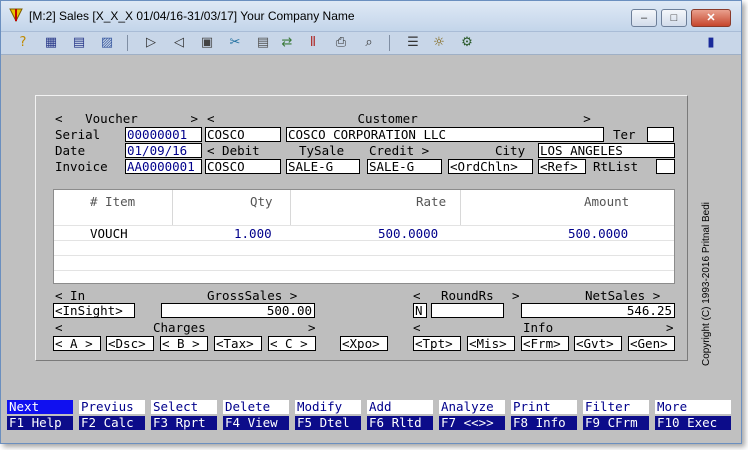 The height and width of the screenshot is (450, 748). Describe the element at coordinates (413, 43) in the screenshot. I see `notes-icon: ☰` at that location.